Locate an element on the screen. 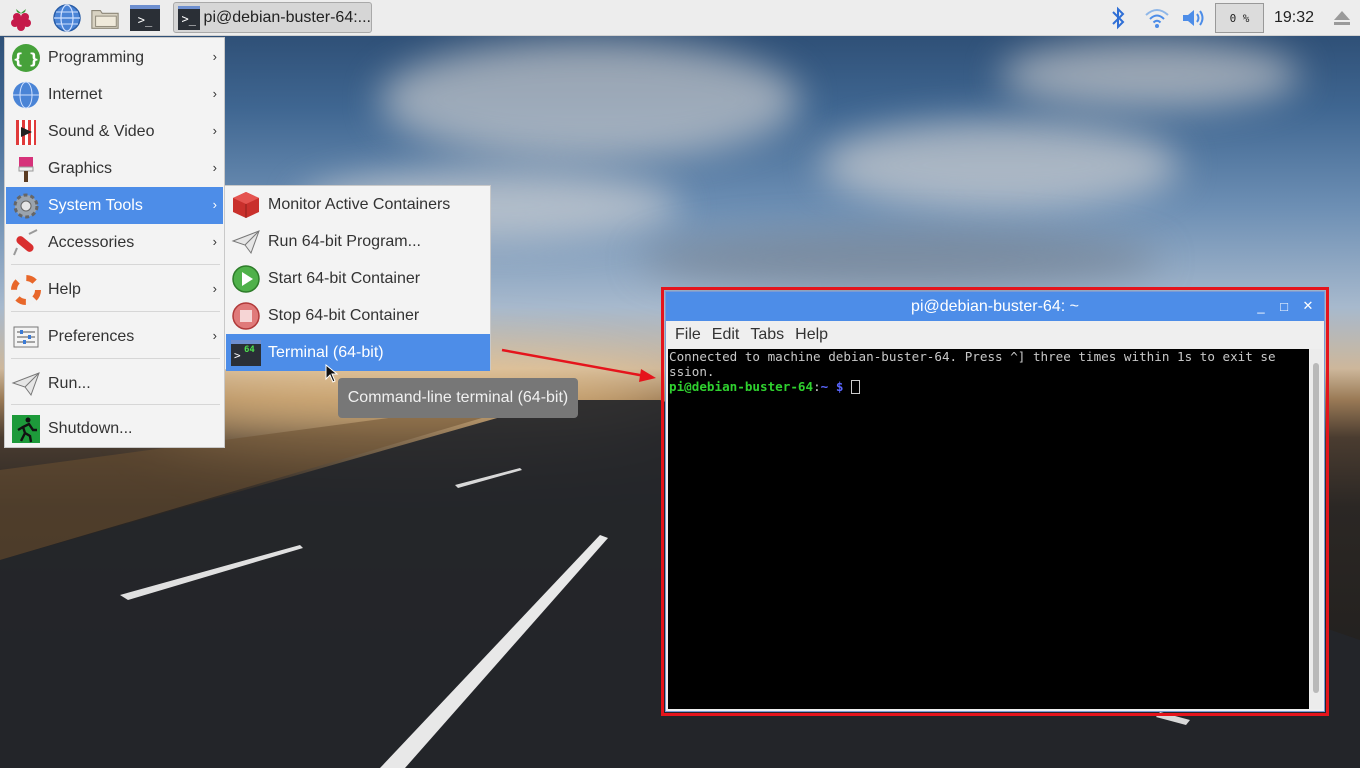 This screenshot has width=1360, height=768. play-icon is located at coordinates (246, 279).